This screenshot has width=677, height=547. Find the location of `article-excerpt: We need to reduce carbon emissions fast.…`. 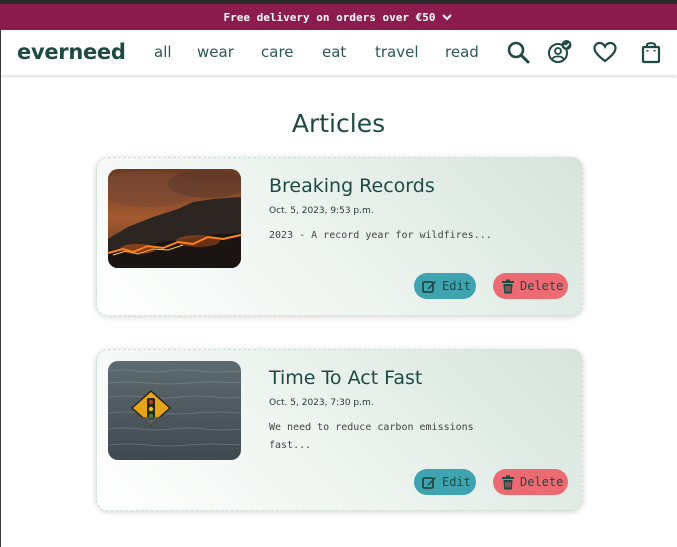

article-excerpt: We need to reduce carbon emissions fast.… is located at coordinates (371, 436).